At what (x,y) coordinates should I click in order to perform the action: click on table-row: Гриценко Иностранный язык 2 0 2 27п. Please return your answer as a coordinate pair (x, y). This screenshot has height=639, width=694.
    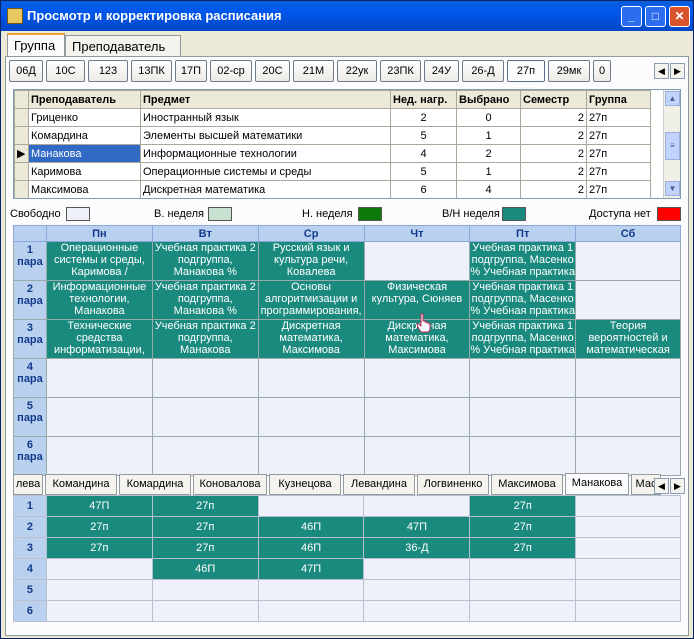
    Looking at the image, I should click on (332, 117).